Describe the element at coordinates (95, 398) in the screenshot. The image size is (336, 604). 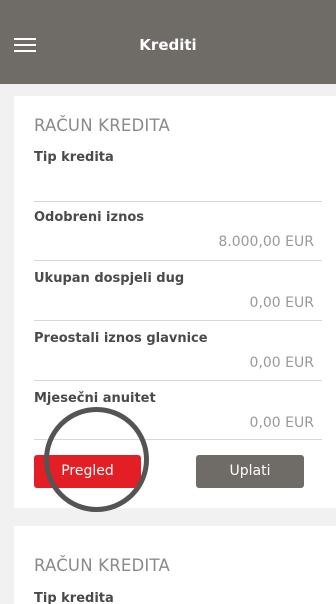
I see `monthly-annuity-label: Mjesečni anuitet` at that location.